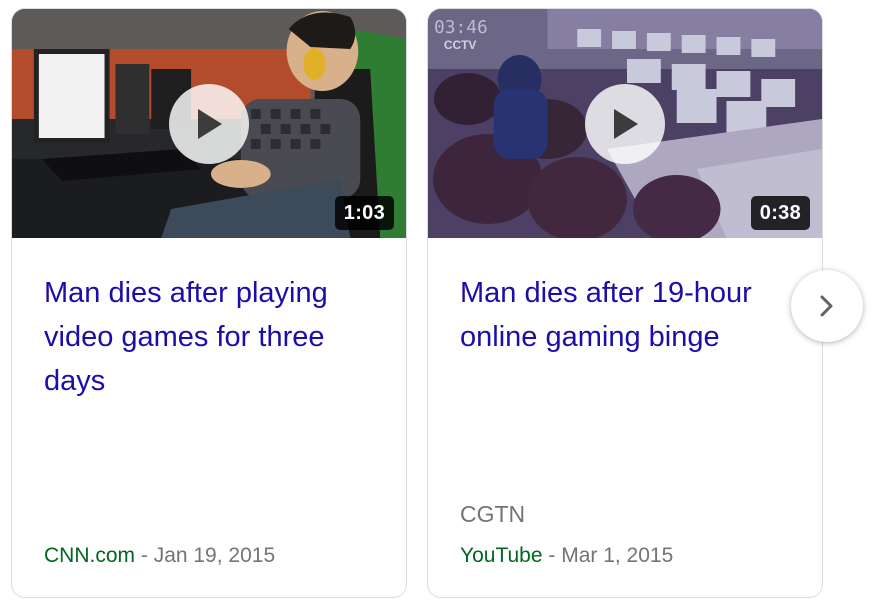 The width and height of the screenshot is (880, 608). Describe the element at coordinates (460, 45) in the screenshot. I see `cctv-watermark: CCTV` at that location.